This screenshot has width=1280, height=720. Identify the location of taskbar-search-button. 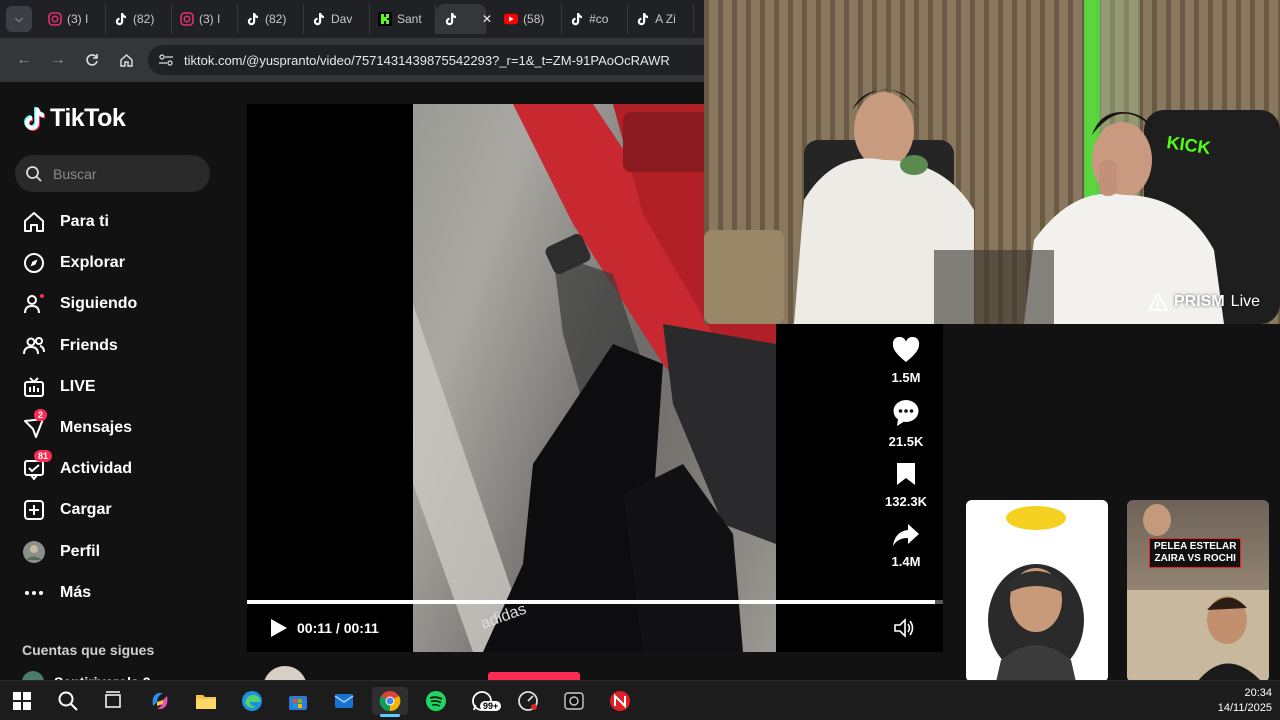
(68, 701).